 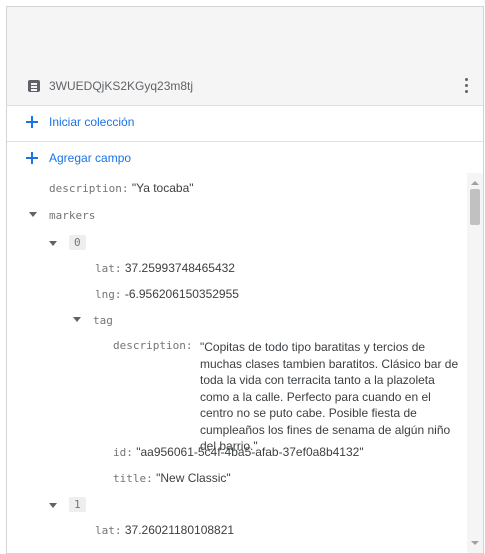 I want to click on field-lat: lat: 37.25993748465432, so click(x=165, y=268).